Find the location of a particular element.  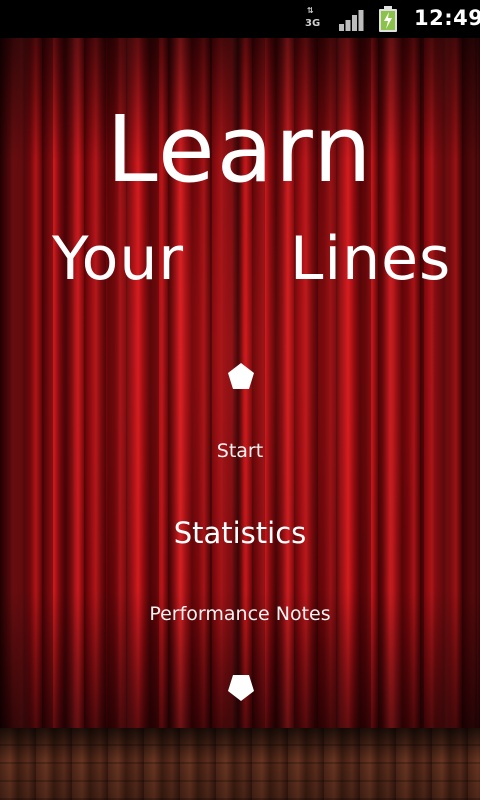

data-transfer-icon: ⇅ 3G is located at coordinates (313, 17).